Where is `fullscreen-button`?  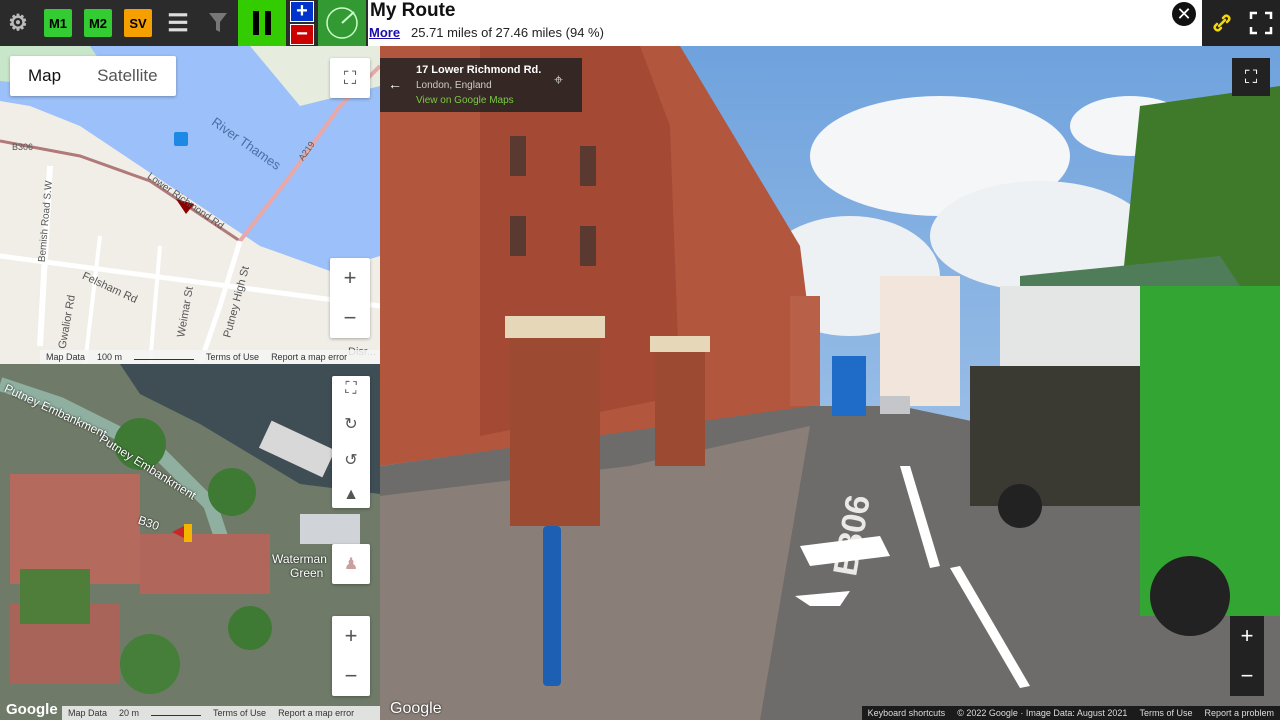
fullscreen-button is located at coordinates (1261, 23).